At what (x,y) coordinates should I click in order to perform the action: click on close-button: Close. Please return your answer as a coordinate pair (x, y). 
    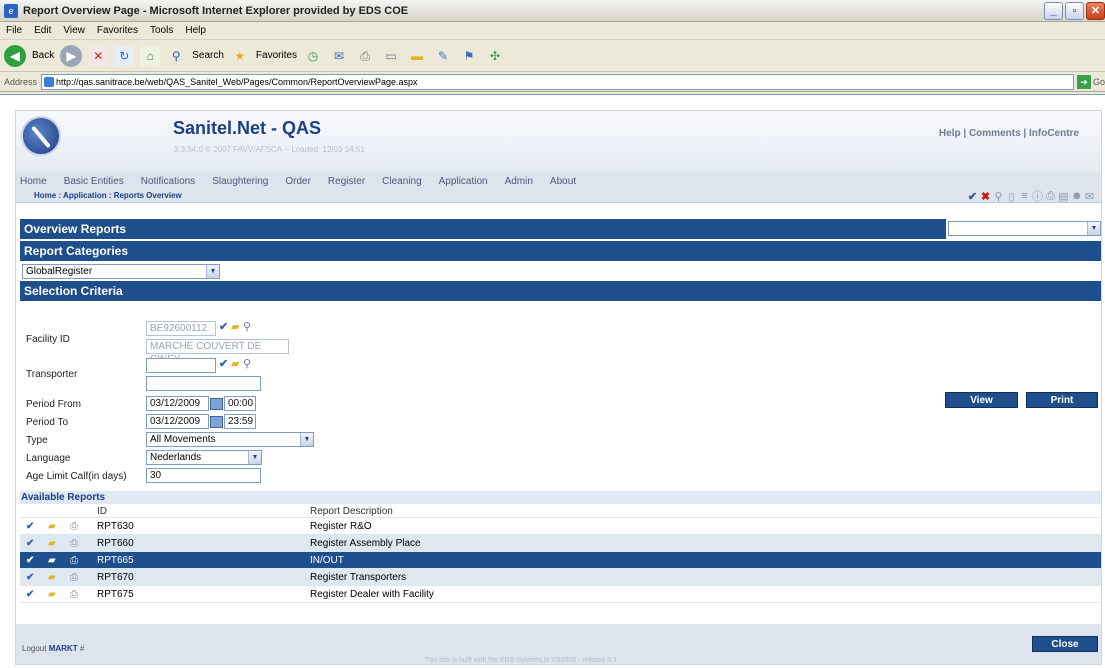
    Looking at the image, I should click on (1065, 644).